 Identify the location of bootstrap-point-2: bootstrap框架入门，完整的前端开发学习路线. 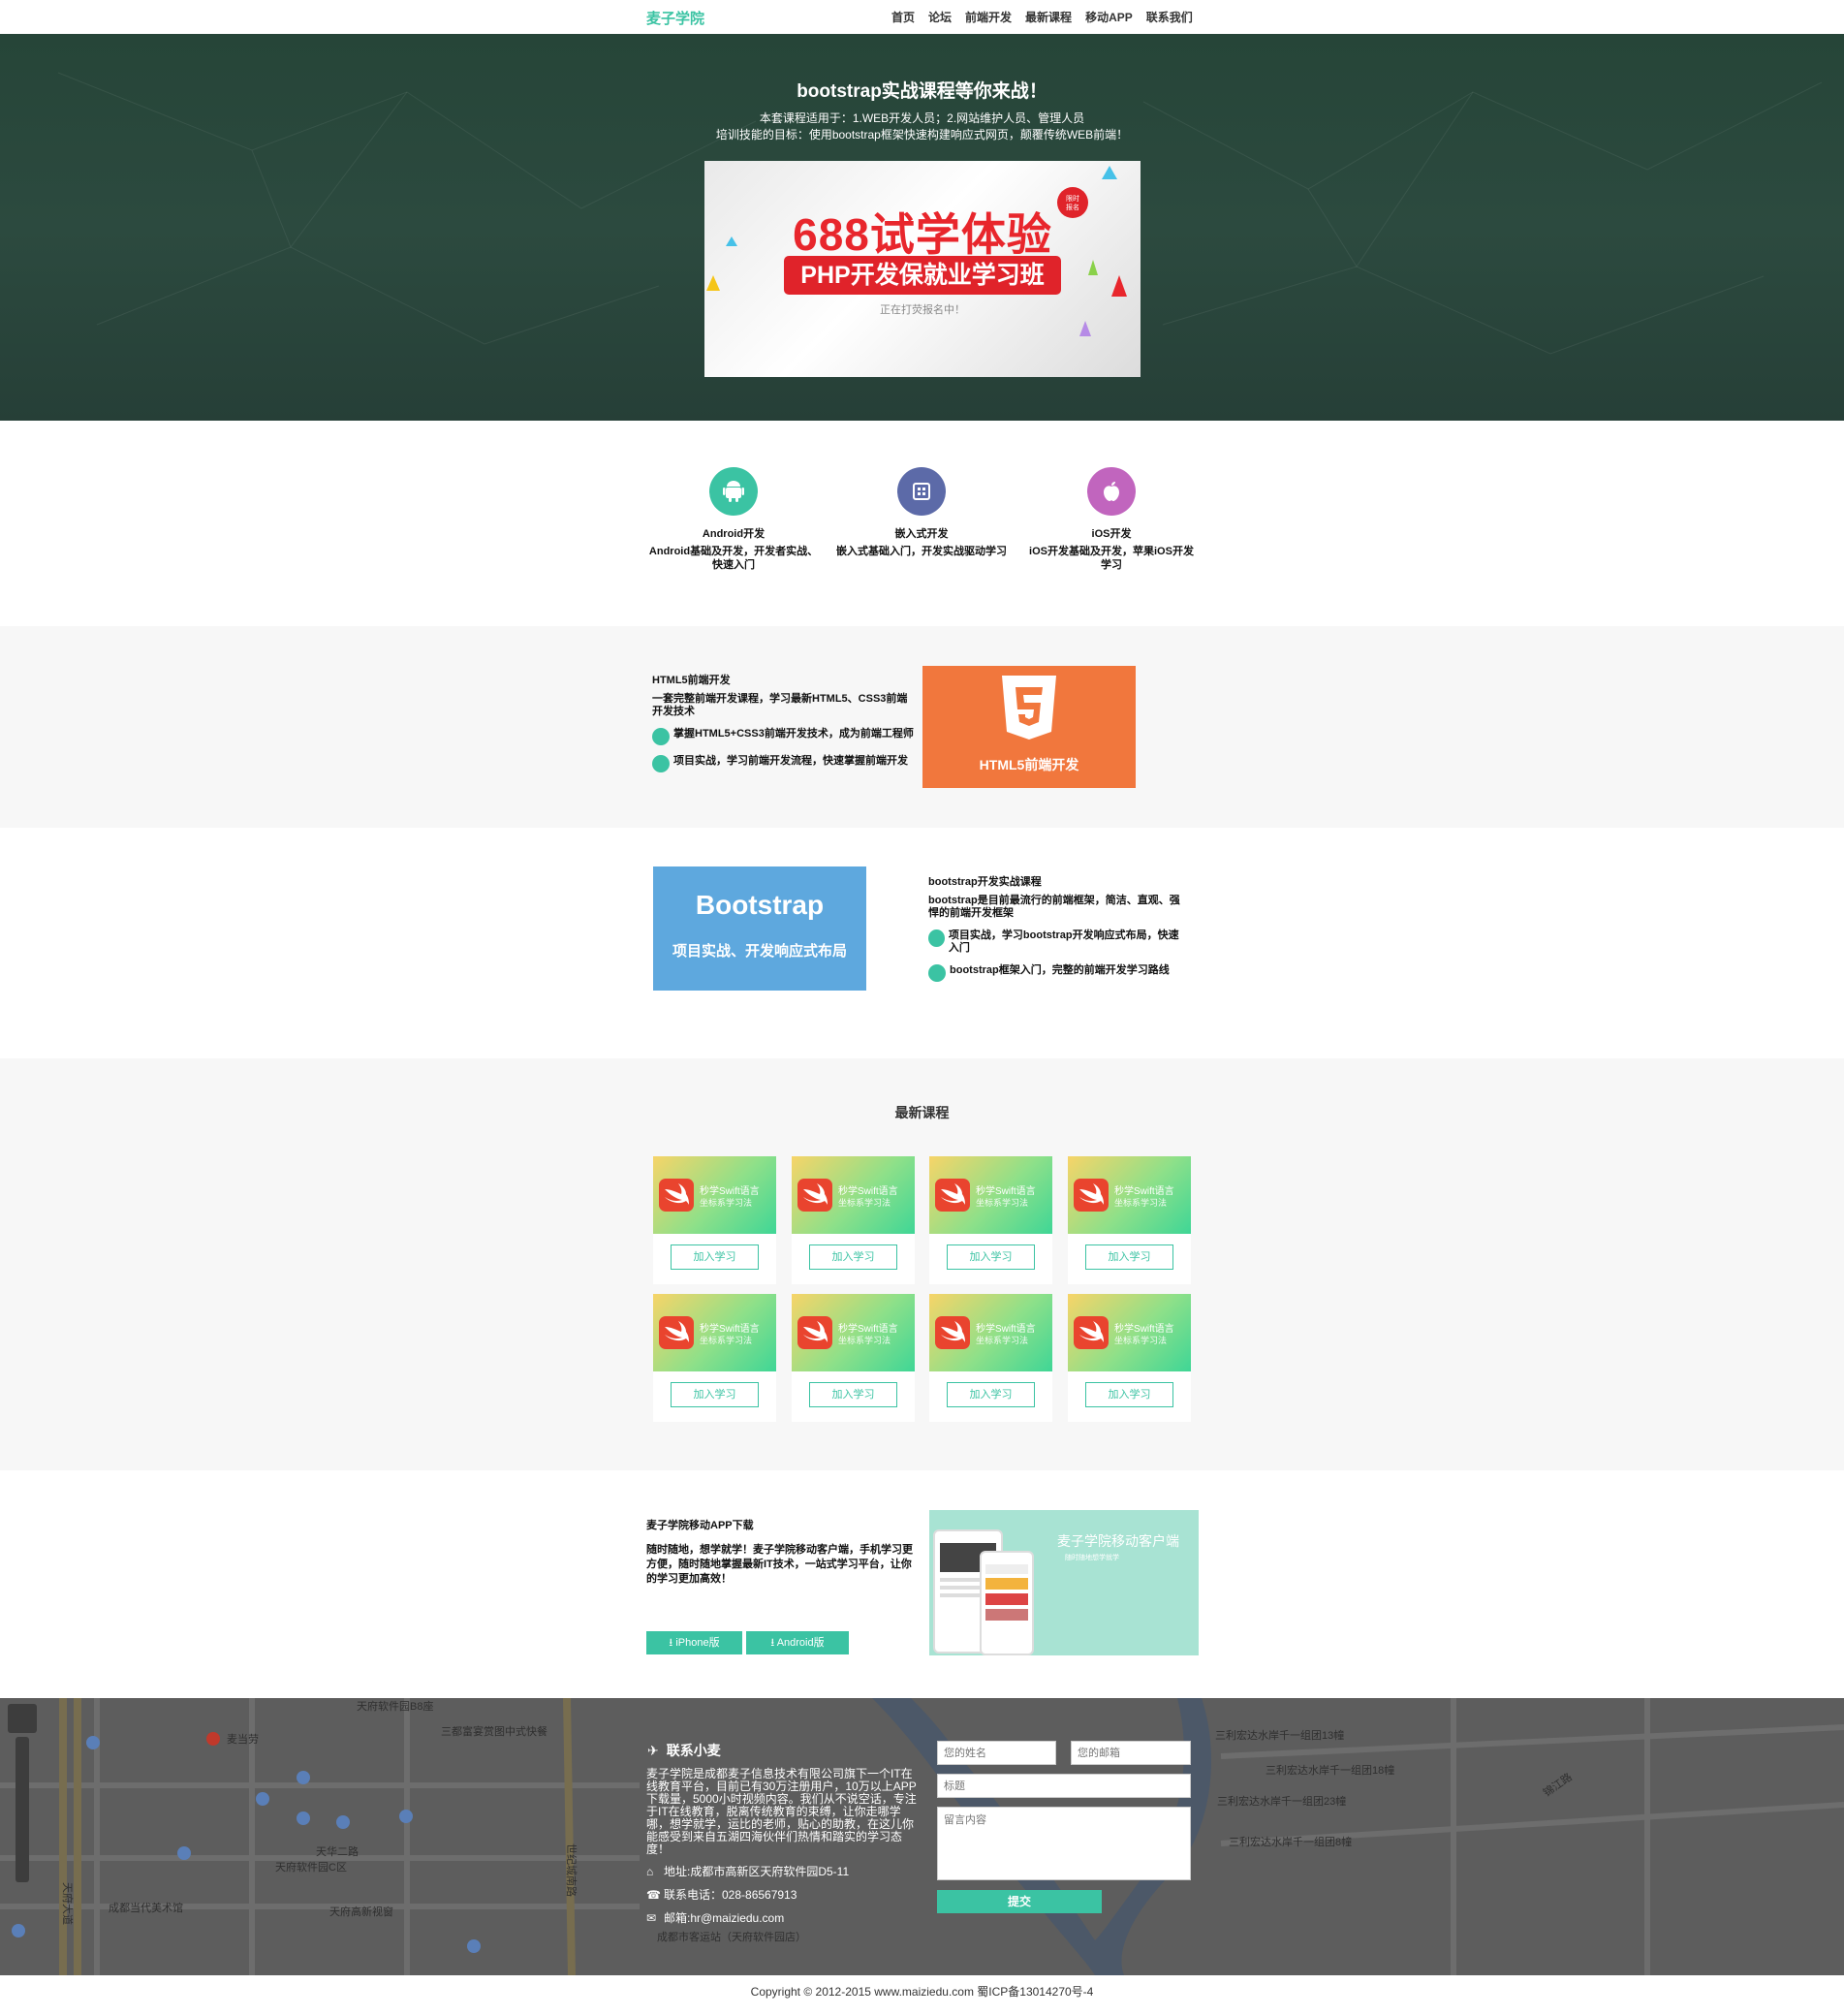
(1056, 973).